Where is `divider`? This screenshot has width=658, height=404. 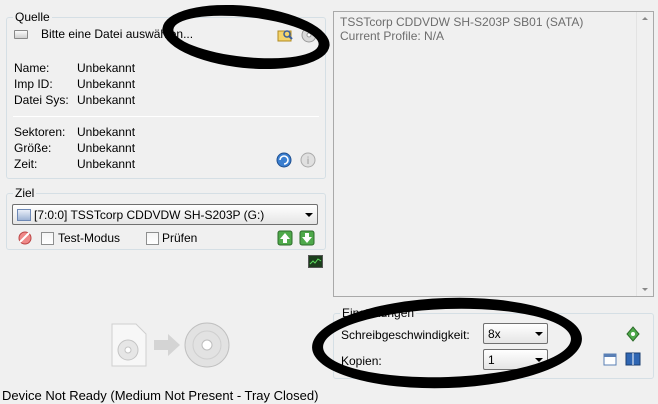 divider is located at coordinates (166, 116).